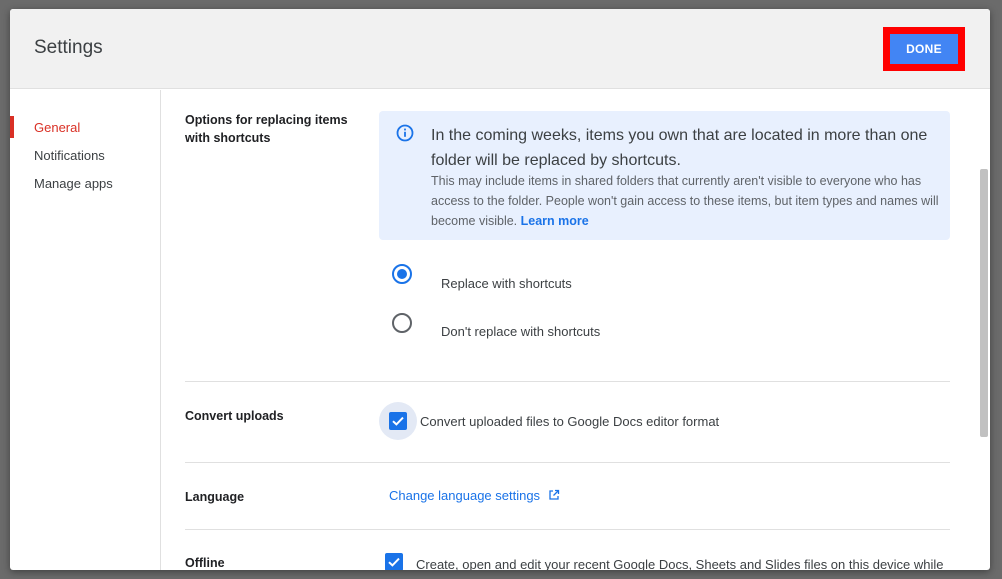  I want to click on dialog-header: Settings DONE, so click(500, 49).